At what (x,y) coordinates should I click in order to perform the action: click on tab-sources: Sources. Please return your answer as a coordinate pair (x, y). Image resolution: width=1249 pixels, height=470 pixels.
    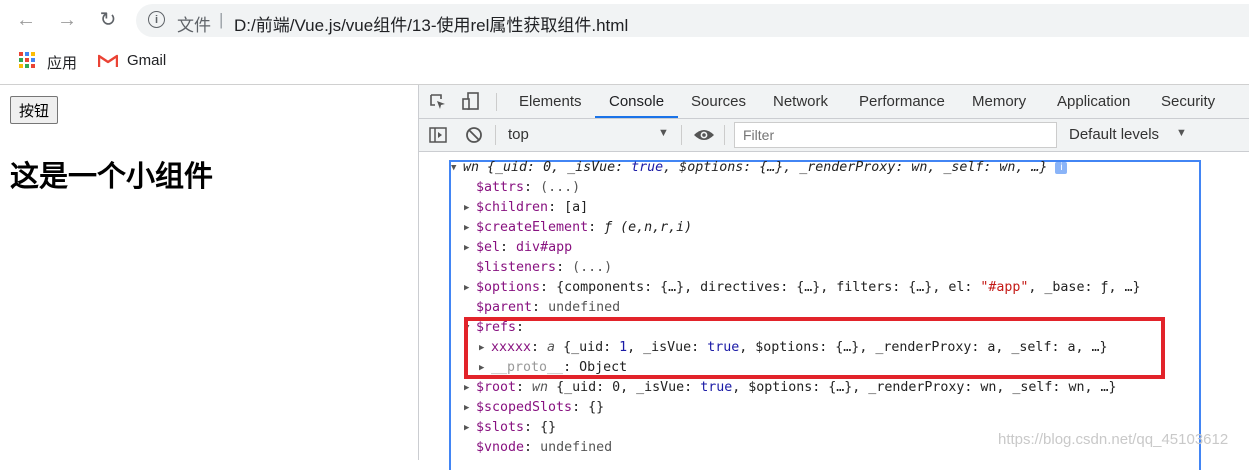
    Looking at the image, I should click on (718, 101).